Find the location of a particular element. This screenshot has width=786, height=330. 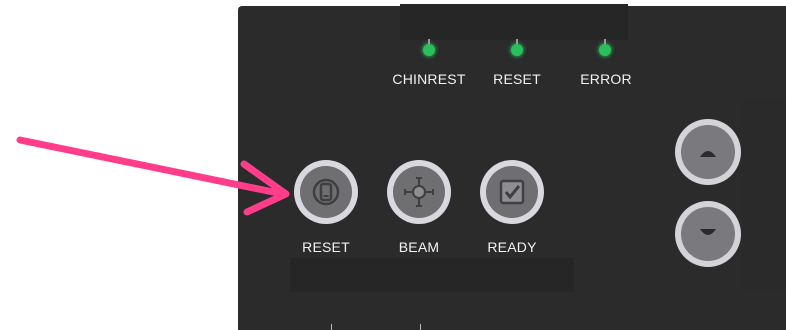

reset-icon is located at coordinates (326, 192).